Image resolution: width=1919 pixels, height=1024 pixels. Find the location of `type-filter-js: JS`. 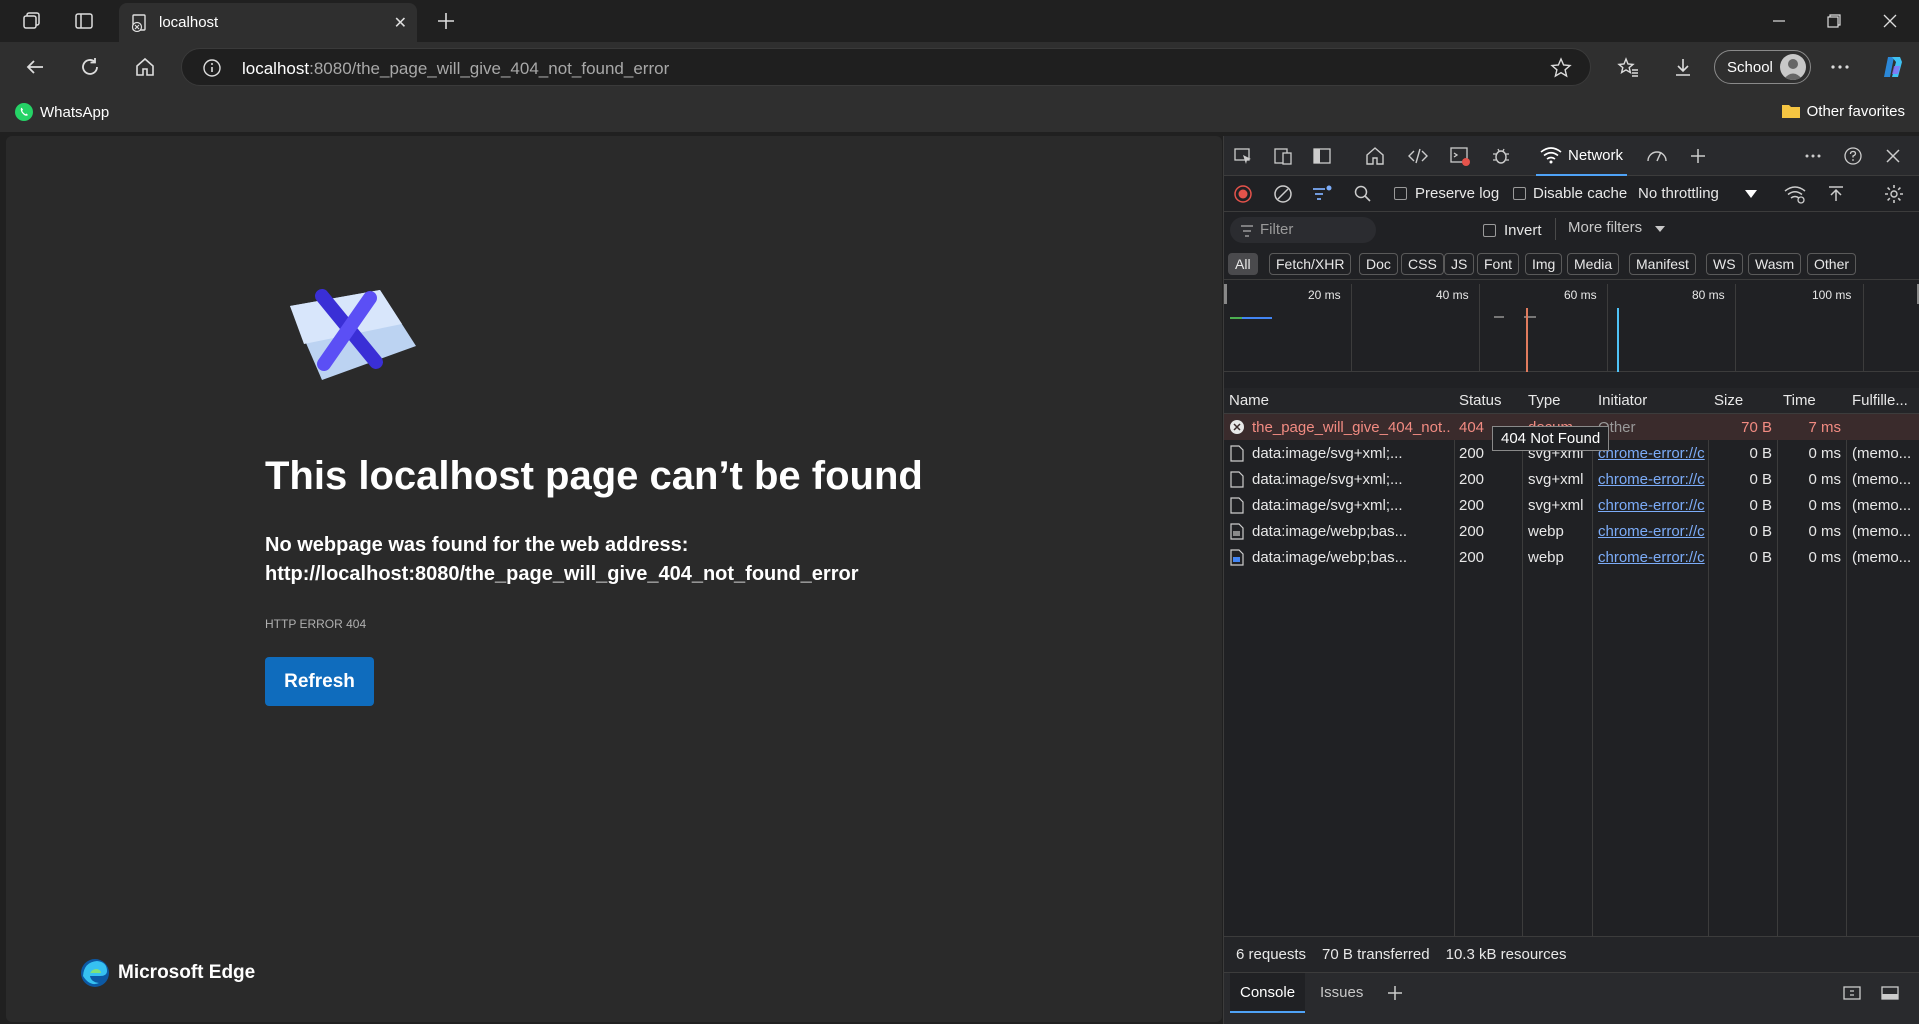

type-filter-js: JS is located at coordinates (1459, 264).